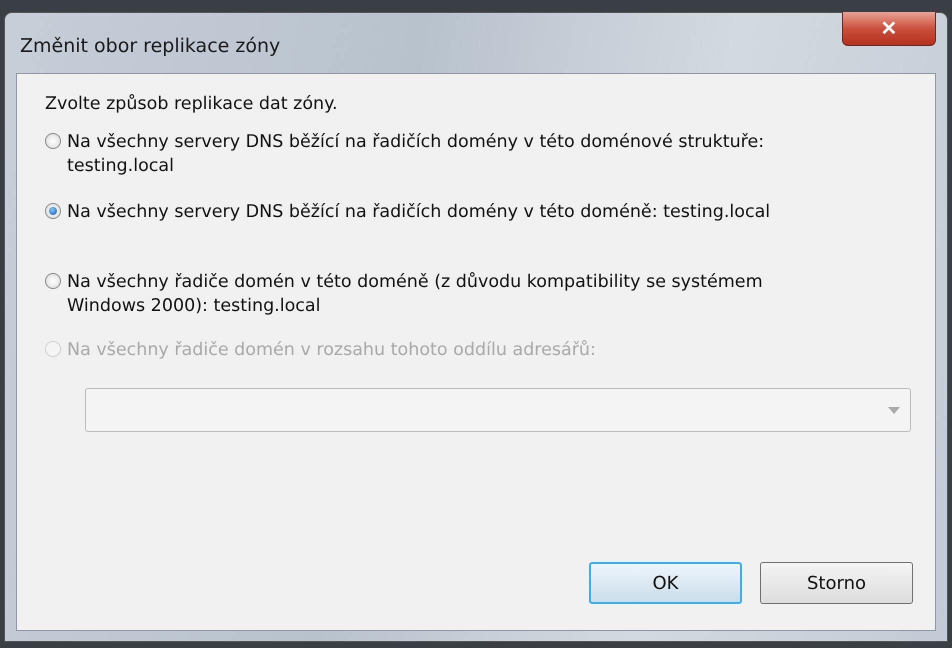 The width and height of the screenshot is (952, 648). Describe the element at coordinates (416, 154) in the screenshot. I see `option-label: Na všechny servery DNS běžící na řadičích domény v této doménové struktuře: testing.local` at that location.